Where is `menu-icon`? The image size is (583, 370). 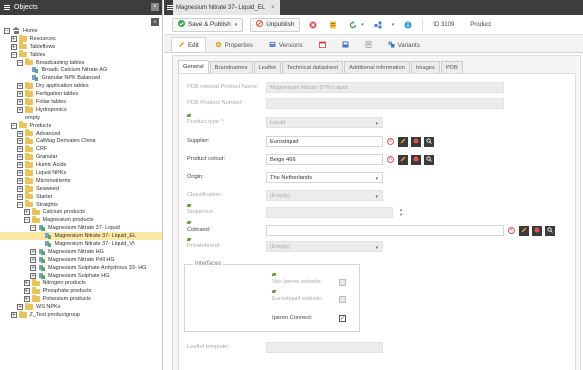
menu-icon is located at coordinates (7, 7).